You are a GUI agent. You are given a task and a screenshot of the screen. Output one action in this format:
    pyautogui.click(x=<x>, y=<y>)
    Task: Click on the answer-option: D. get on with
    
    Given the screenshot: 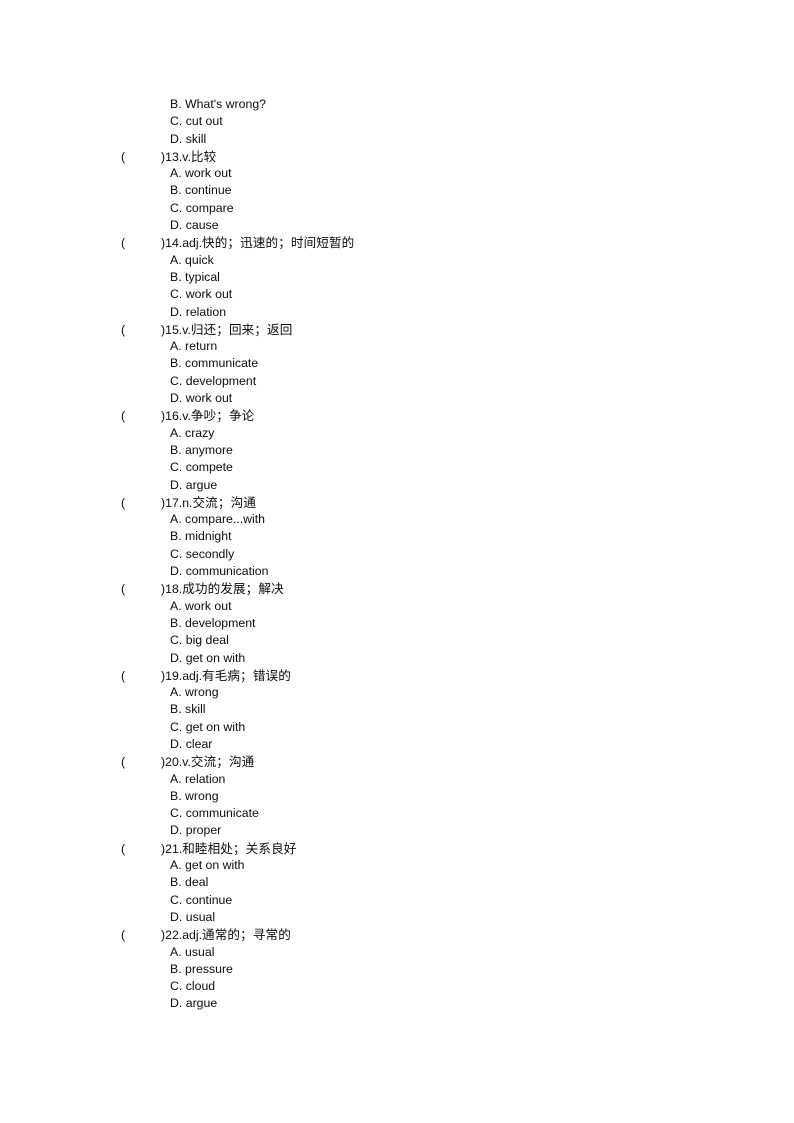 What is the action you would take?
    pyautogui.click(x=397, y=658)
    